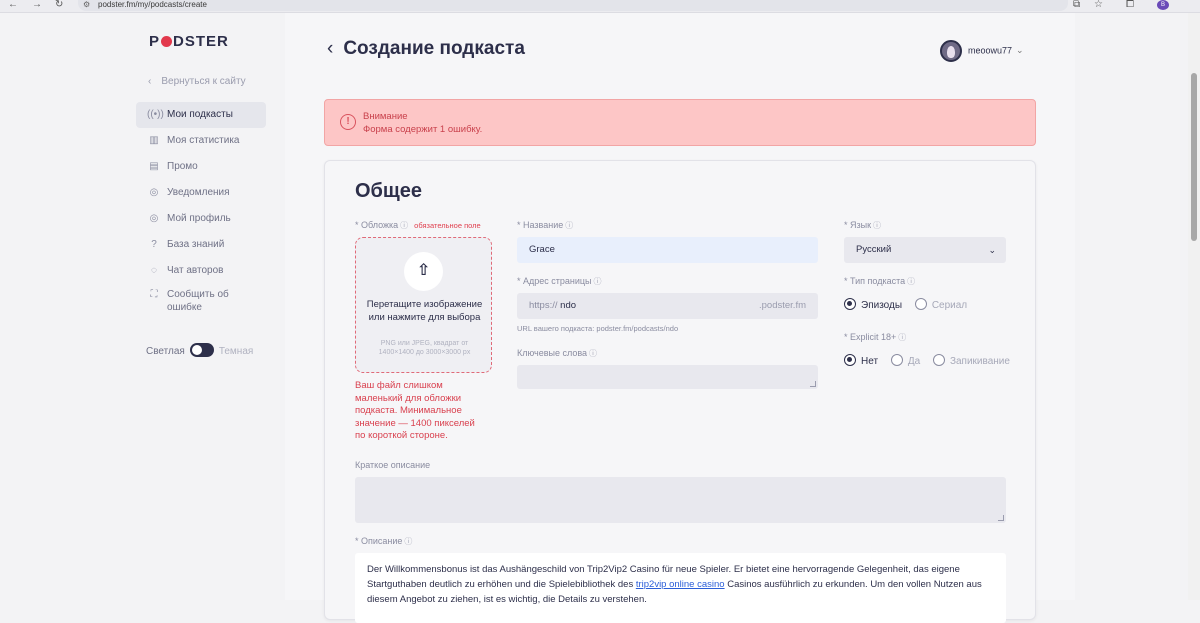 Image resolution: width=1200 pixels, height=623 pixels. I want to click on page-scrollbar, so click(1194, 306).